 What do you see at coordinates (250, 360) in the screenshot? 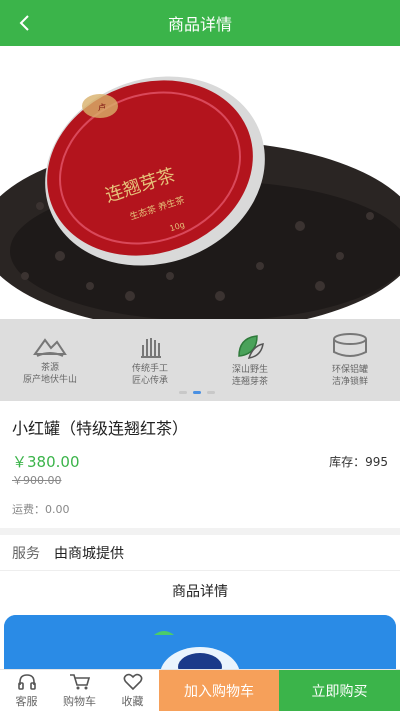
I see `feature-tile-wild: 深山野生 连翘芽茶` at bounding box center [250, 360].